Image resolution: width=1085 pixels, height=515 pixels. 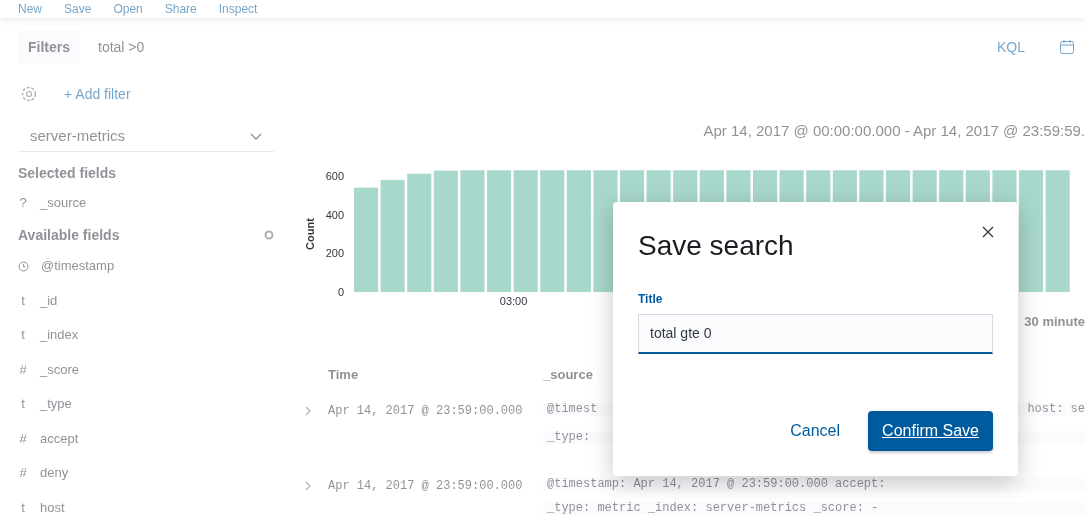 What do you see at coordinates (59, 438) in the screenshot?
I see `field-name: accept` at bounding box center [59, 438].